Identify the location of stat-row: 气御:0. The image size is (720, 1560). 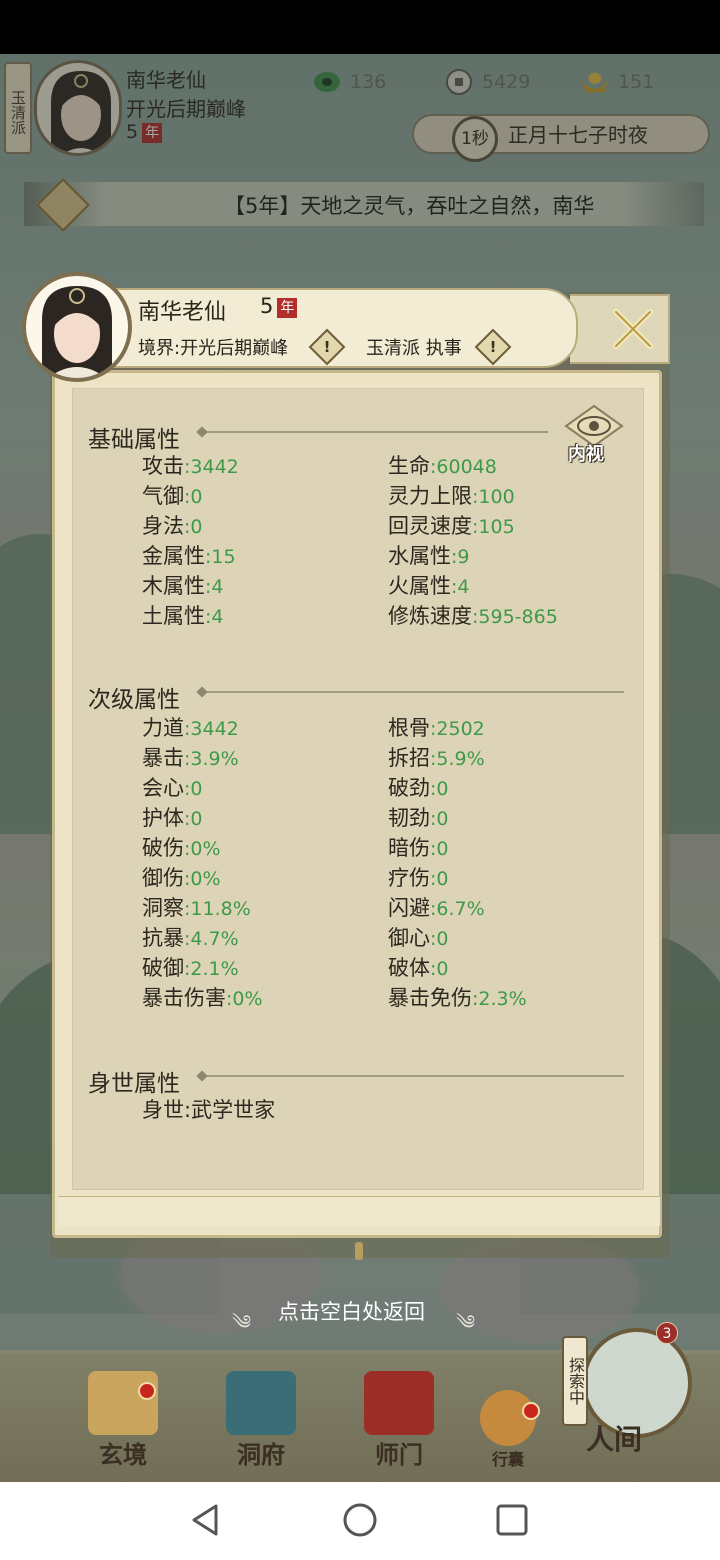
(172, 495).